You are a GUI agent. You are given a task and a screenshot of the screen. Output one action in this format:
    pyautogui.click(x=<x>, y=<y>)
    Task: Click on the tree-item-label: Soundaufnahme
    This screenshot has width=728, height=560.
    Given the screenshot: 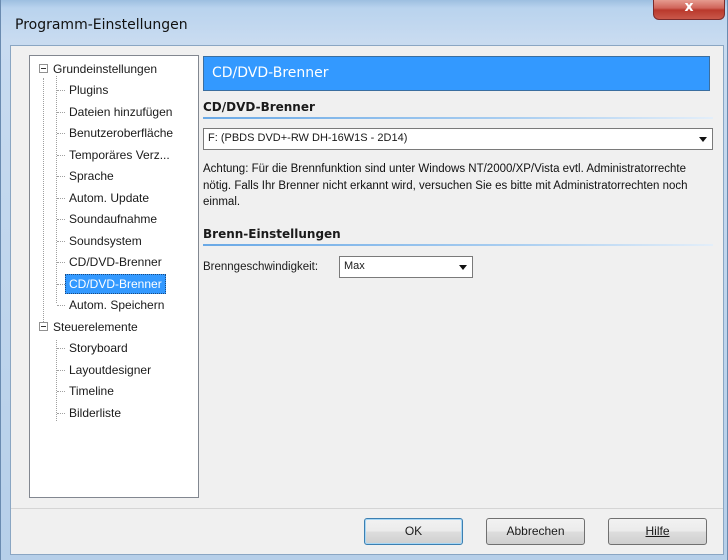 What is the action you would take?
    pyautogui.click(x=113, y=219)
    